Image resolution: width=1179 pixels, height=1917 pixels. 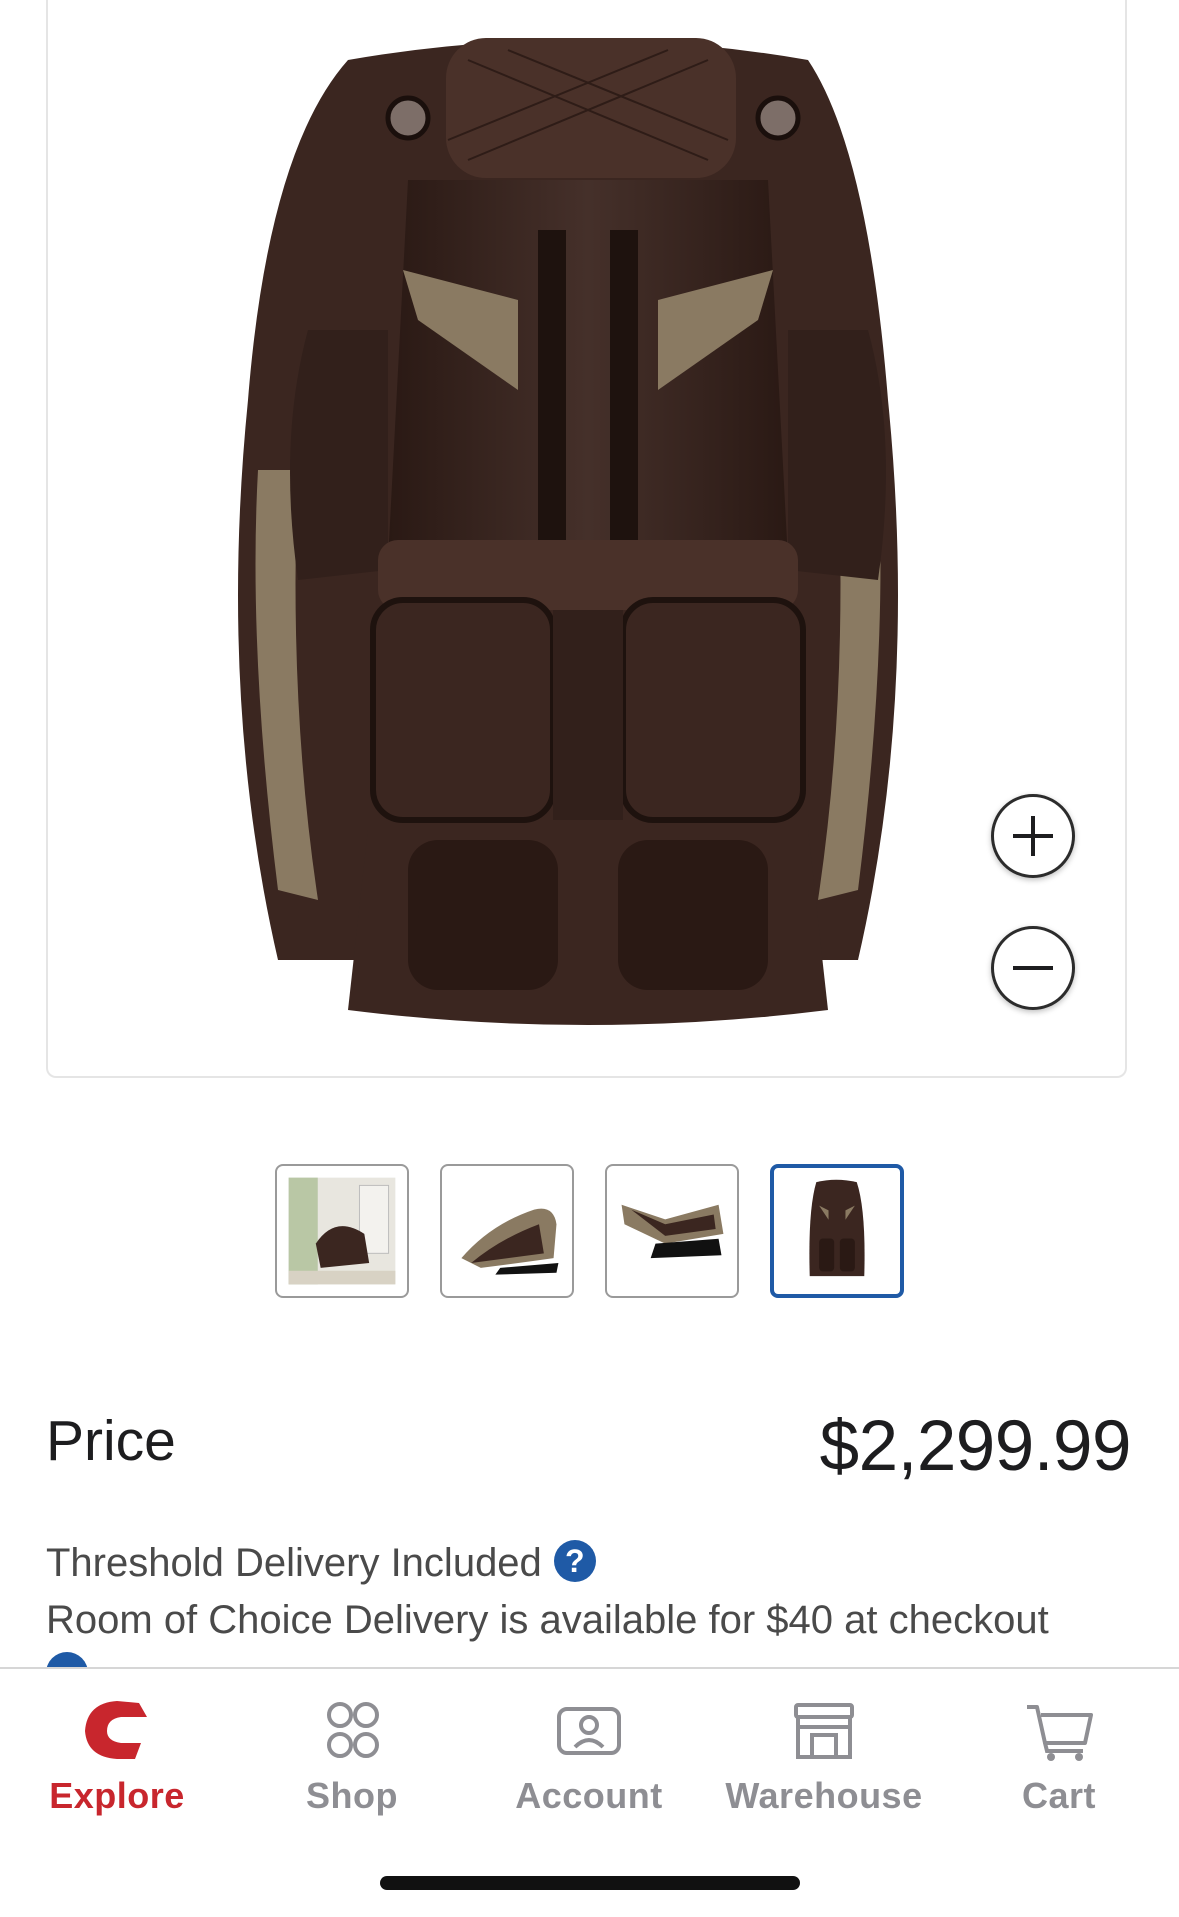 I want to click on tab-explore: Explore, so click(x=117, y=1749).